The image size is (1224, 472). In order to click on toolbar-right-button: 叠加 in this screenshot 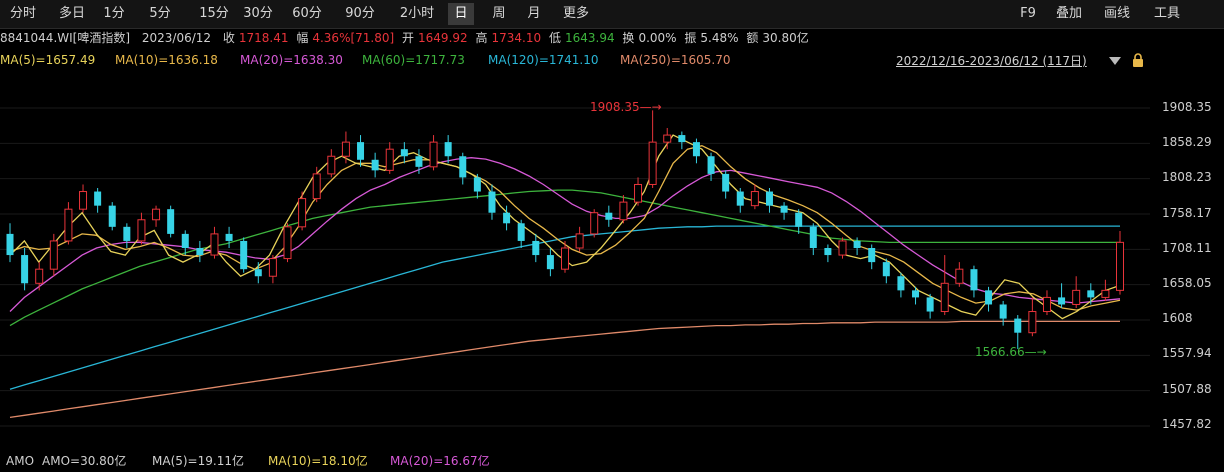, I will do `click(1069, 14)`.